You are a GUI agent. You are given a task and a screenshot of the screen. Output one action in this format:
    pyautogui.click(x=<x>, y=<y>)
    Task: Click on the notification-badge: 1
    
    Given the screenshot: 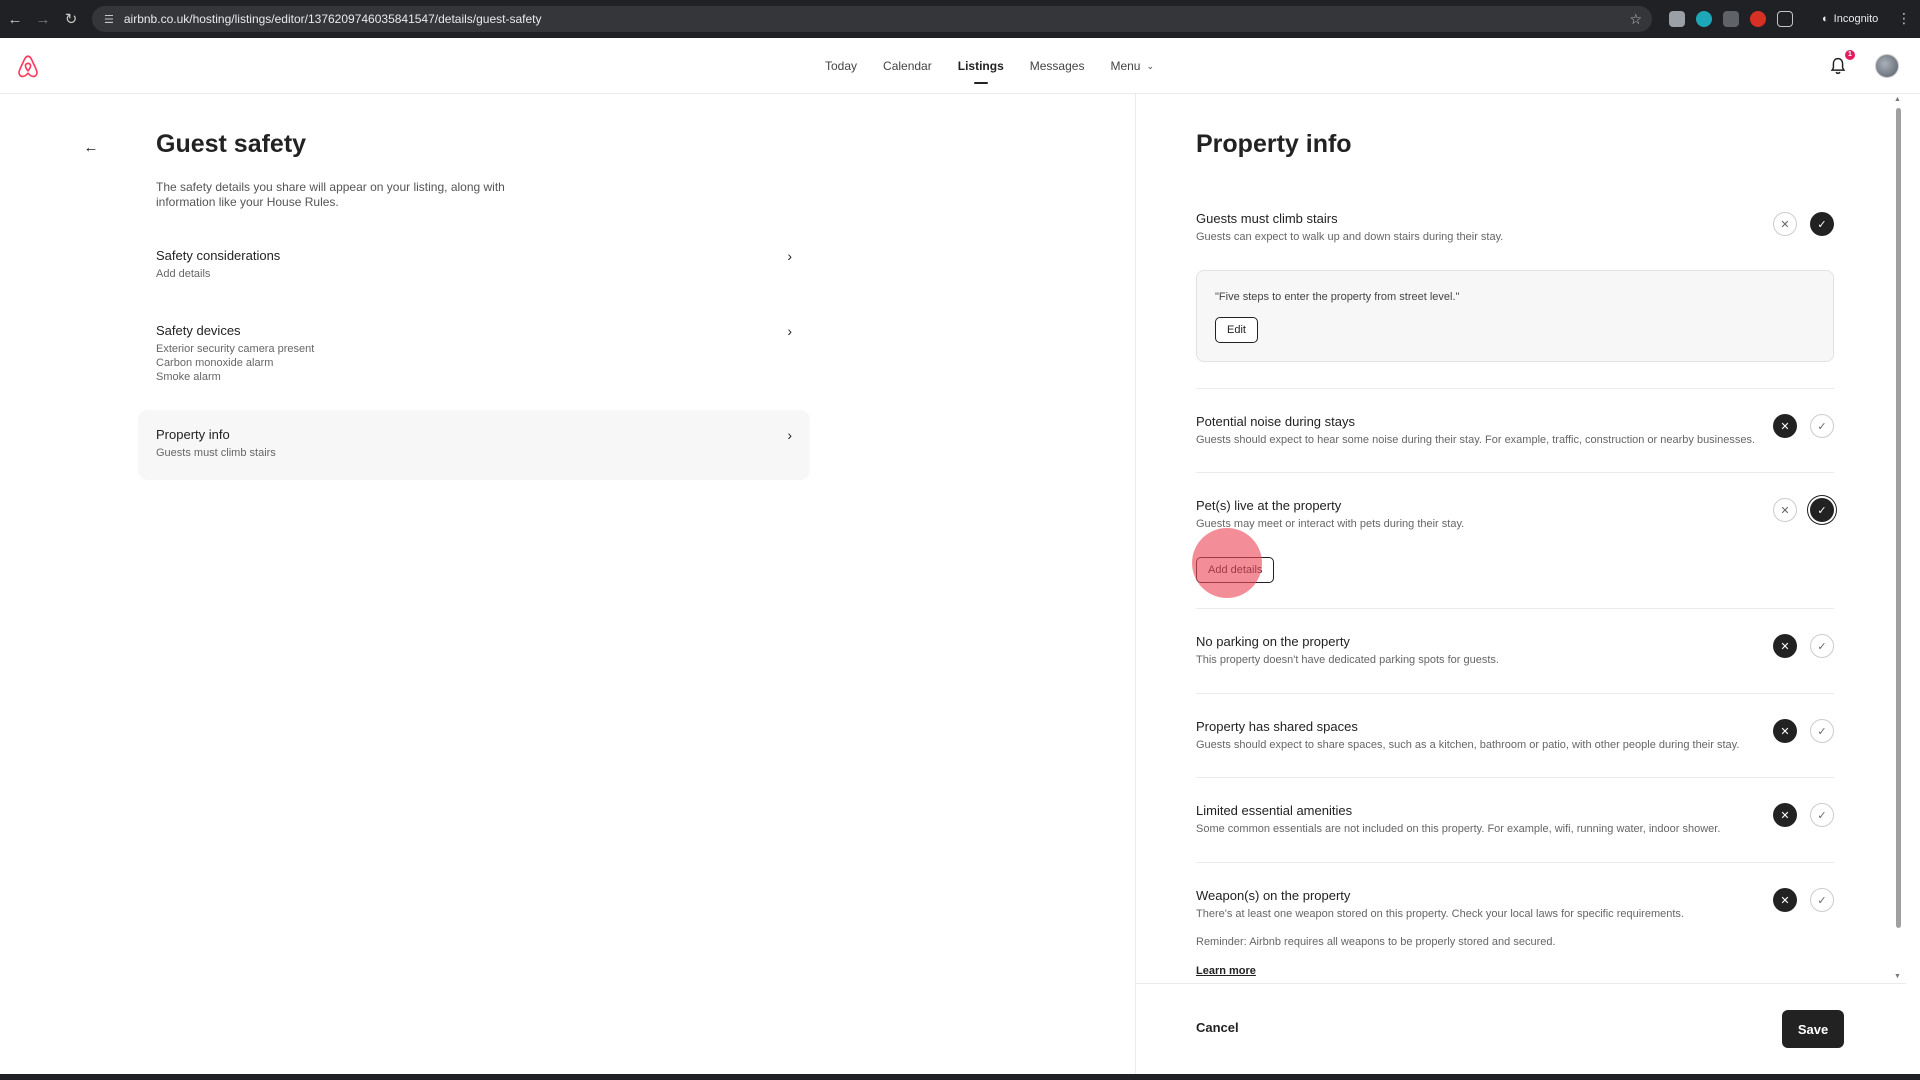 What is the action you would take?
    pyautogui.click(x=1850, y=55)
    